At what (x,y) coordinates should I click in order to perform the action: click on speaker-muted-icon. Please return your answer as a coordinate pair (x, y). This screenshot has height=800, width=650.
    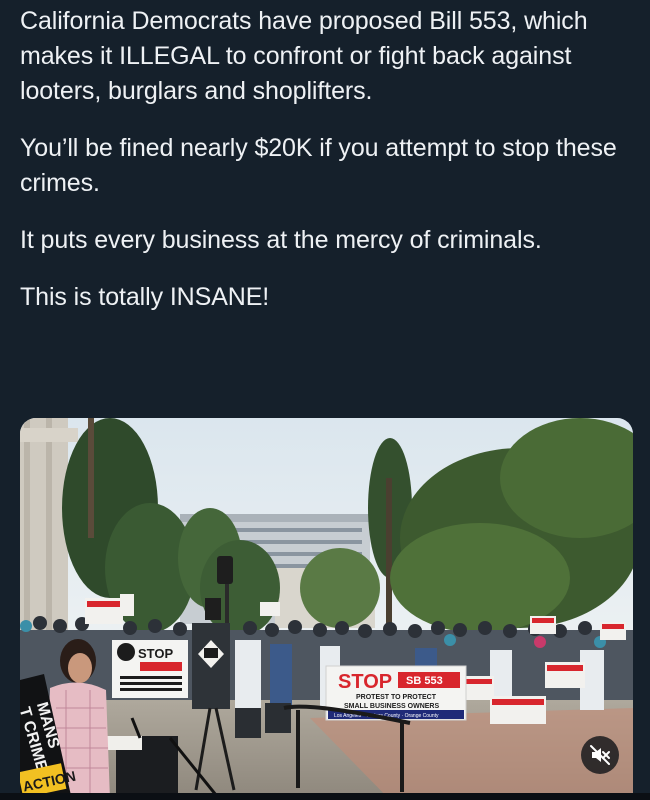
    Looking at the image, I should click on (600, 755).